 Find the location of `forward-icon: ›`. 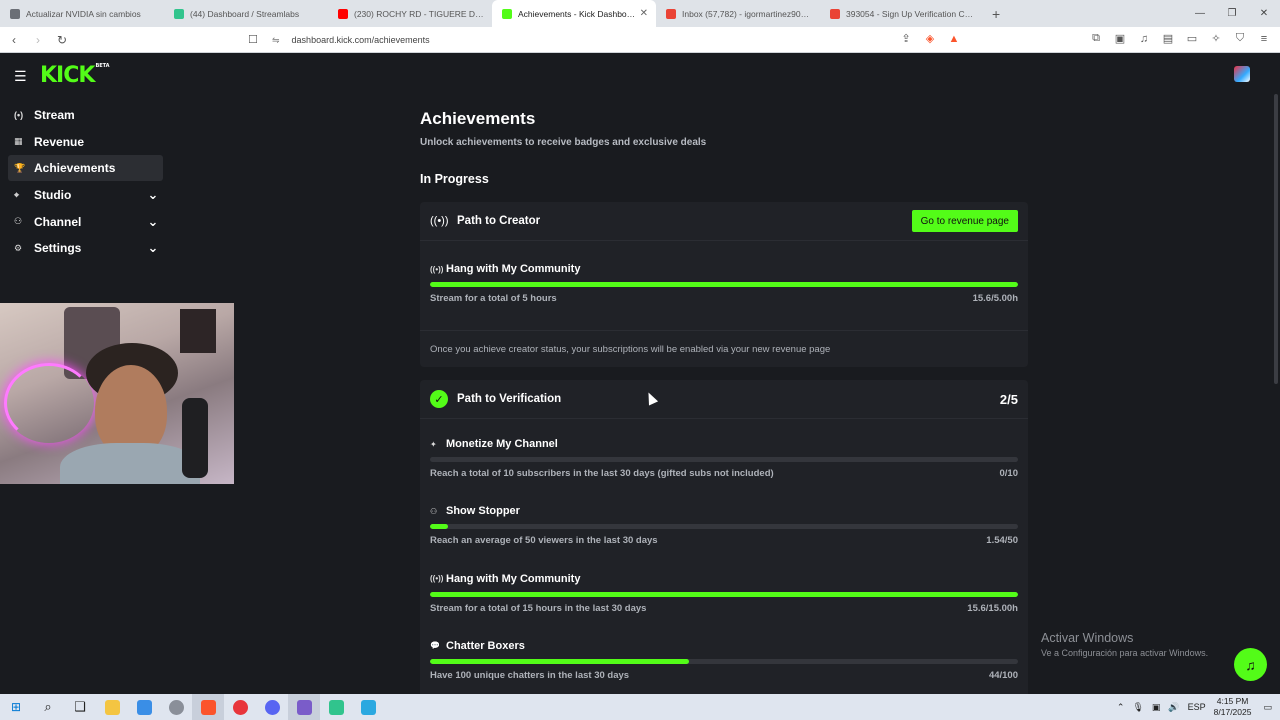

forward-icon: › is located at coordinates (38, 40).